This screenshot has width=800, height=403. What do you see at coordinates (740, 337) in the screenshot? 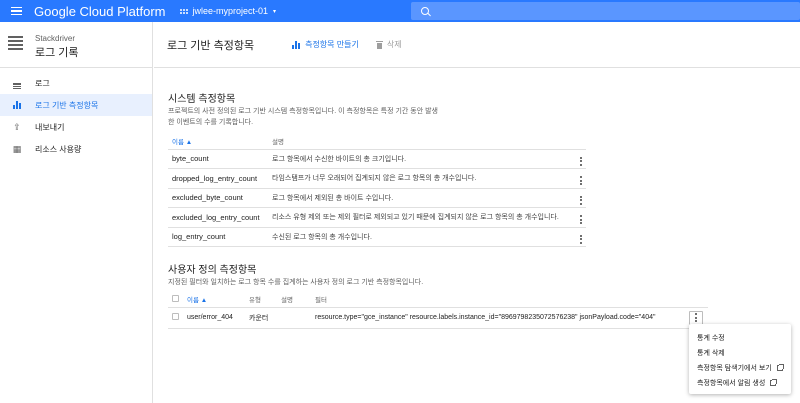
I see `menu-item-edit-metric: 통계 수정` at bounding box center [740, 337].